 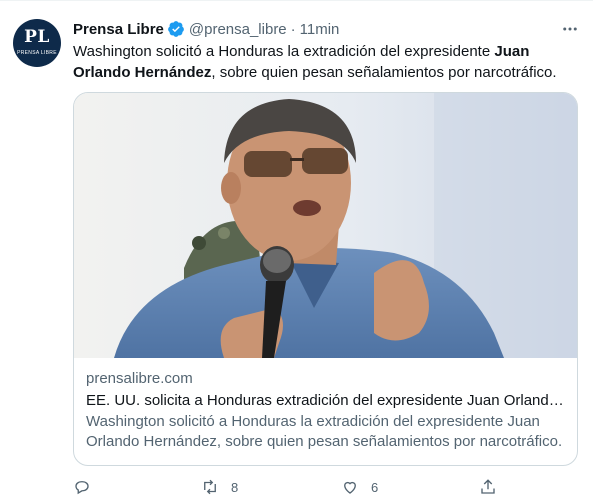 What do you see at coordinates (320, 29) in the screenshot?
I see `tweet-timestamp: 11min` at bounding box center [320, 29].